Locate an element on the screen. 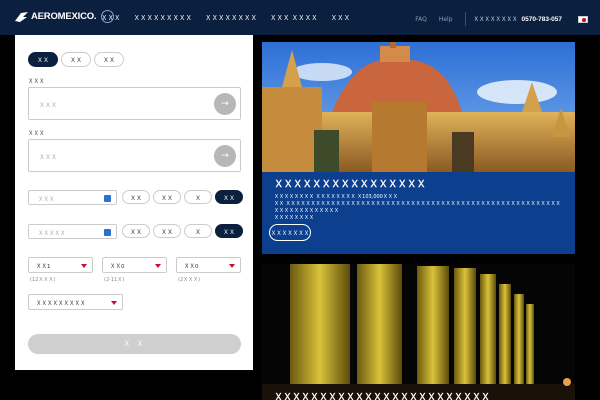  promo-desc-line: ＸＸＸＸＸＸＸＸ ＸＸＸＸＸＸＸＸ Ｘ103,000ＸＸＸ is located at coordinates (336, 197).